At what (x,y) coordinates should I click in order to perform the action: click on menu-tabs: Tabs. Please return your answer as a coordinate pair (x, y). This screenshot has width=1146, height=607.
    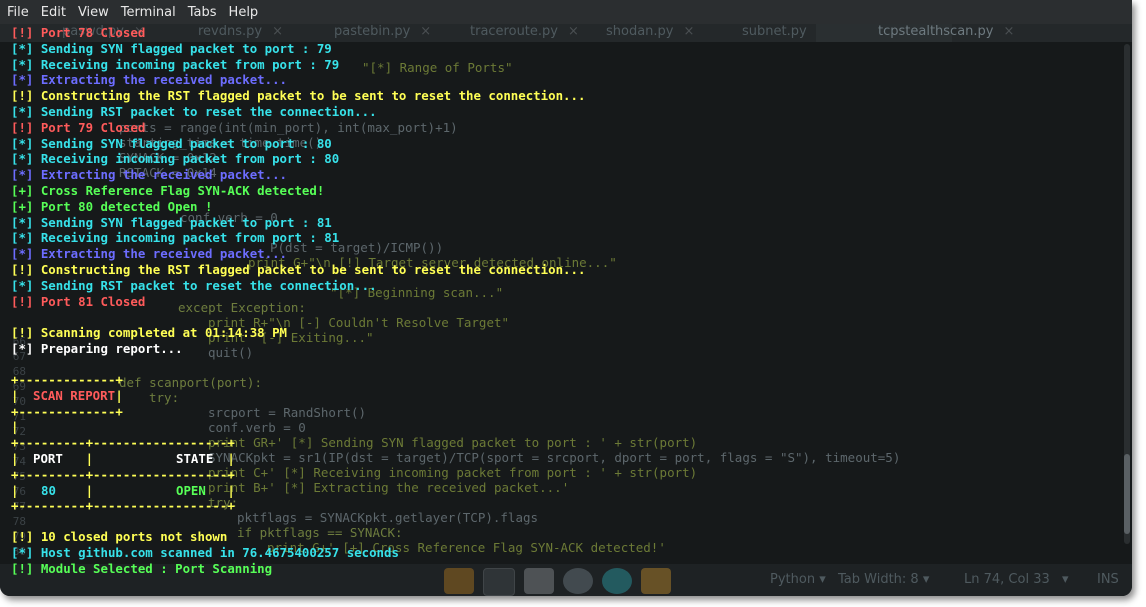
    Looking at the image, I should click on (202, 12).